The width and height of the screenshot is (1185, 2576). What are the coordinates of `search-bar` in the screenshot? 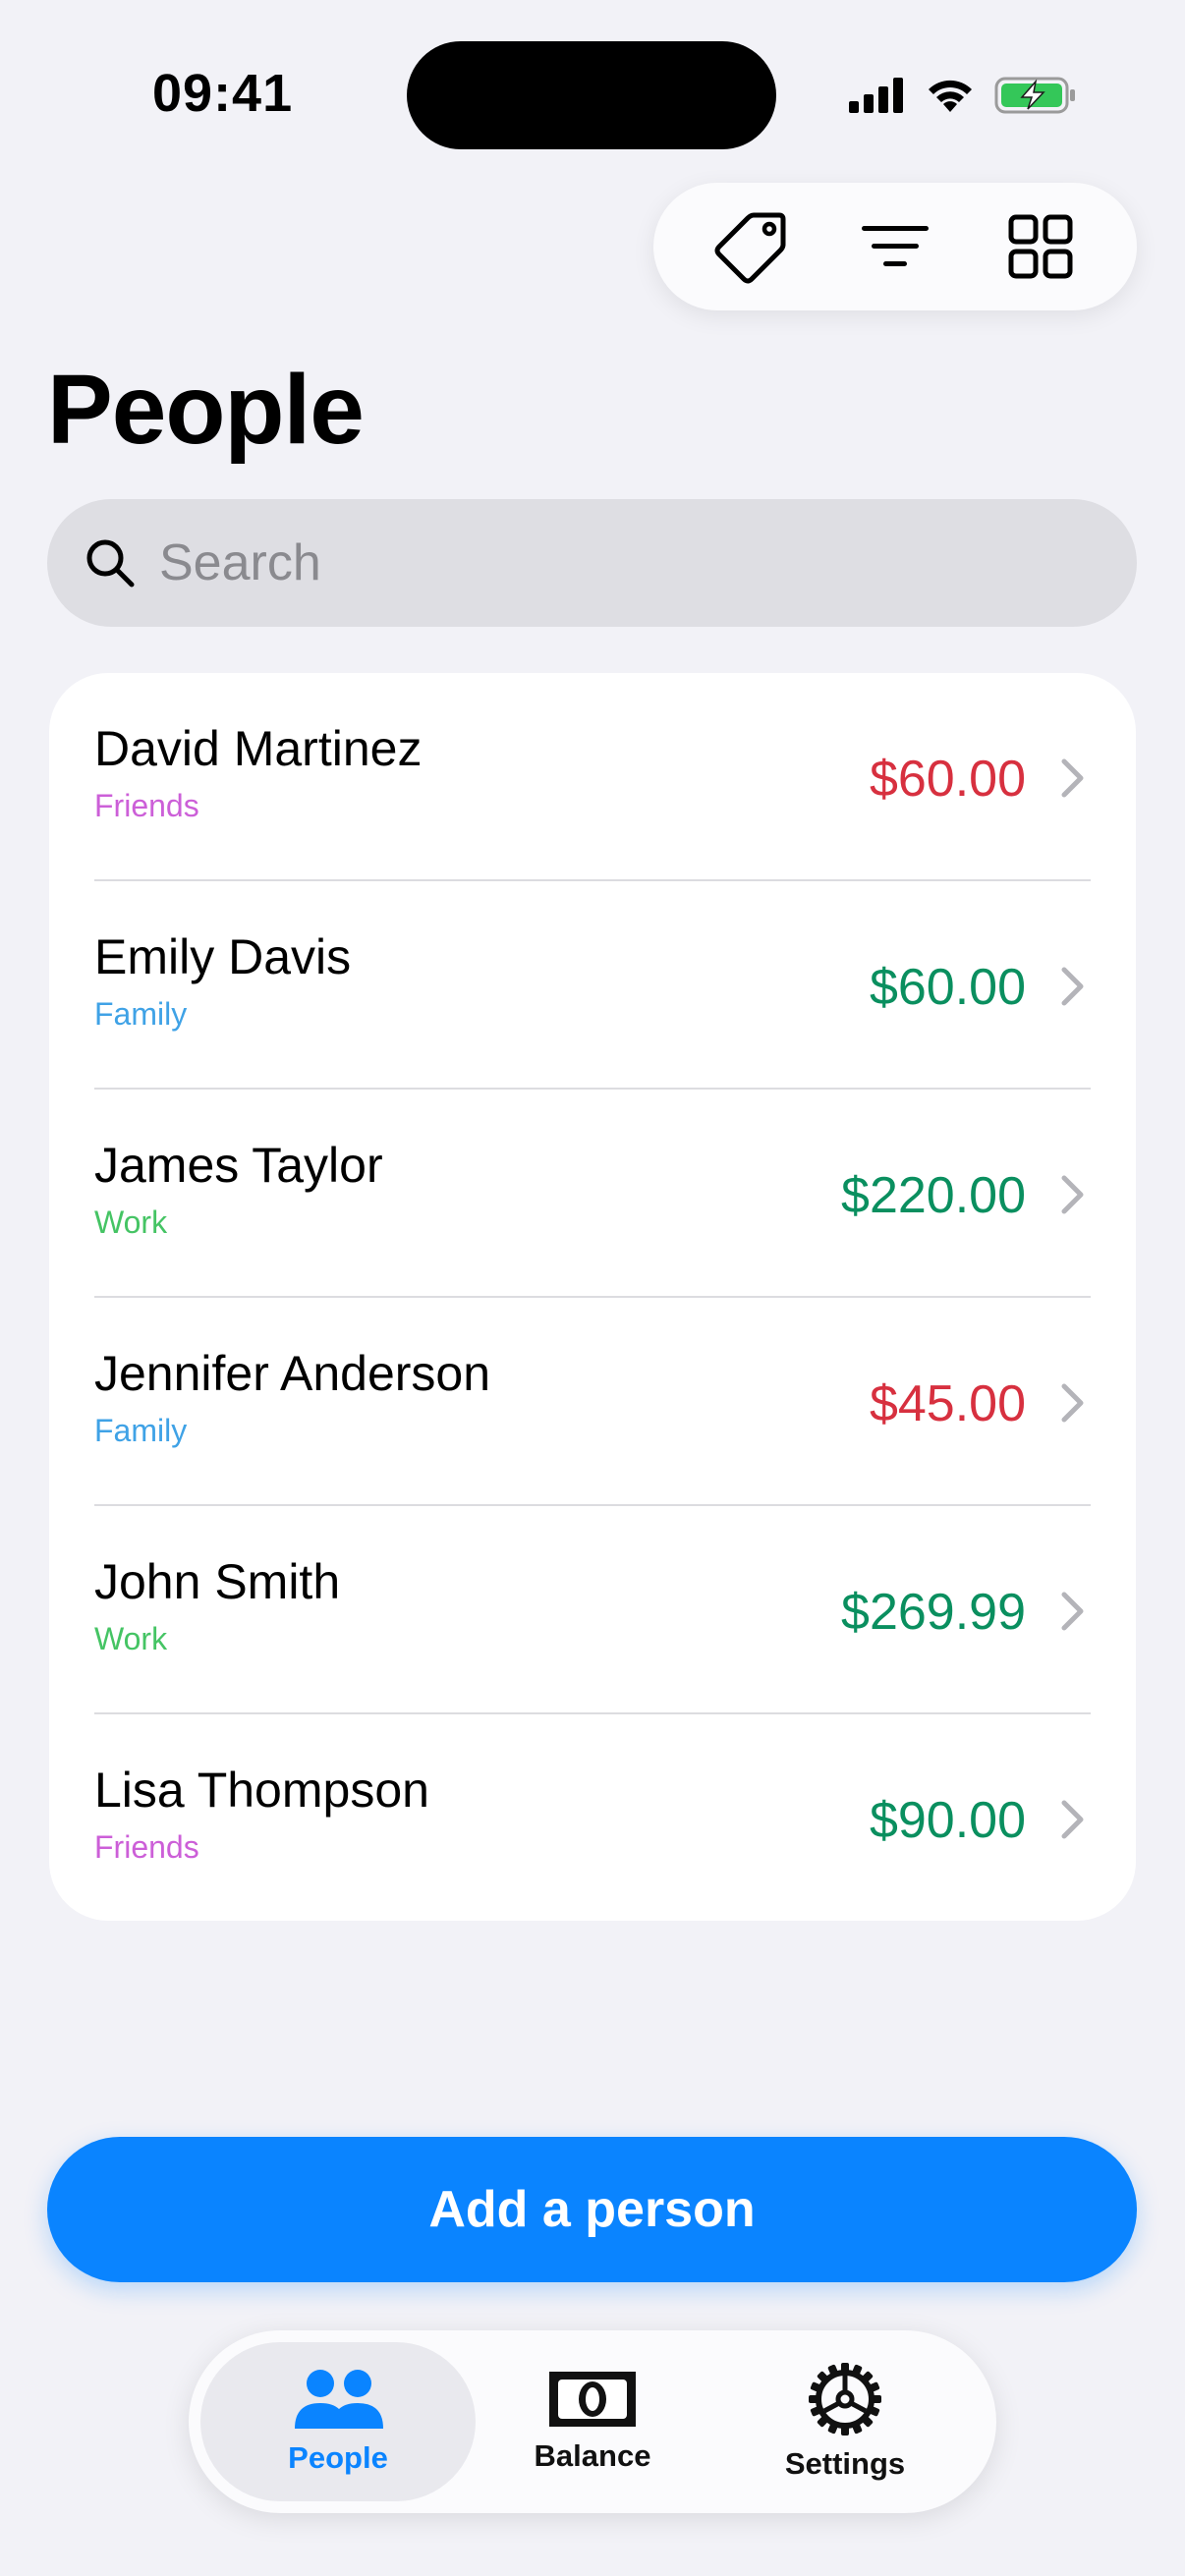 It's located at (592, 563).